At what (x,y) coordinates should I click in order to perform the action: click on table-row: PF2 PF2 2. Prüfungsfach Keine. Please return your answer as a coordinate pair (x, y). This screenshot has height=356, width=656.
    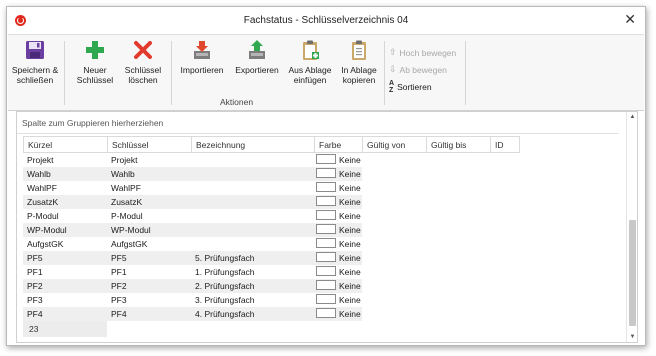
    Looking at the image, I should click on (192, 286).